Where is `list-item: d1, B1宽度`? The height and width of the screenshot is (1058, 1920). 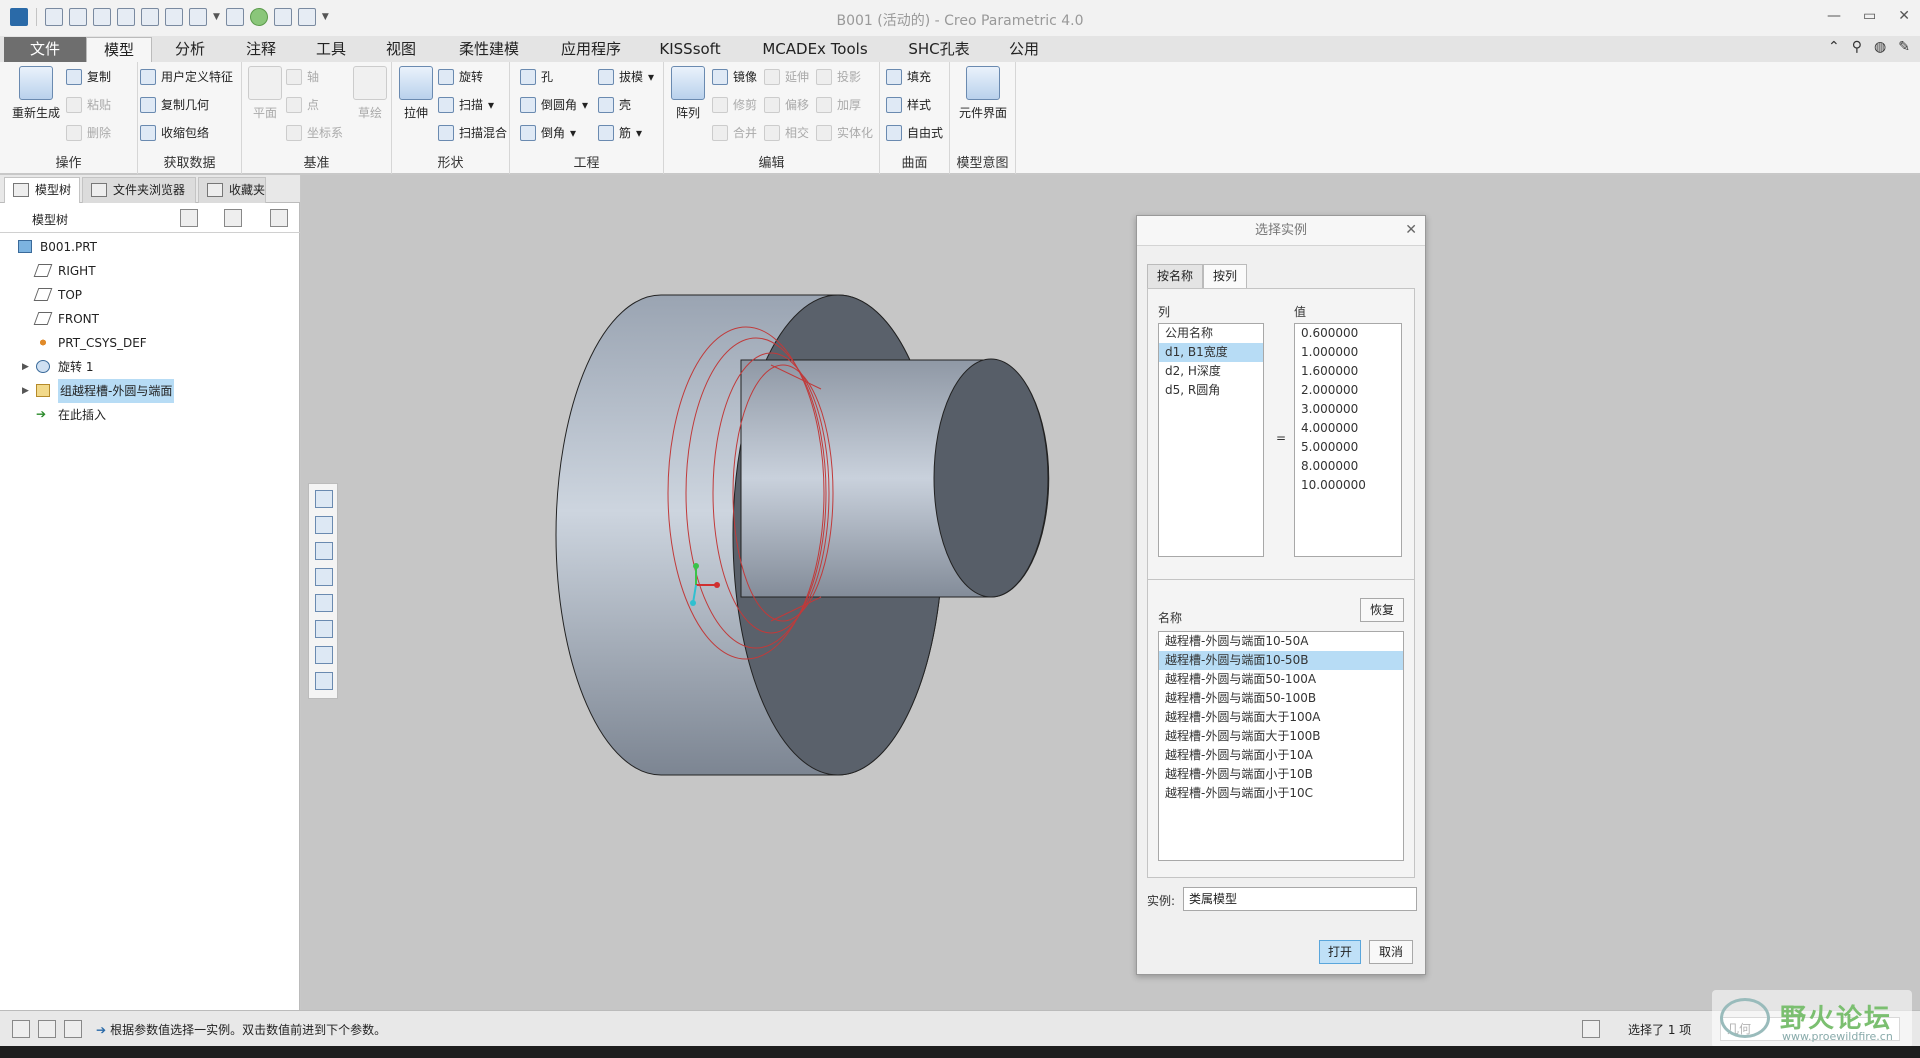
list-item: d1, B1宽度 is located at coordinates (1211, 352).